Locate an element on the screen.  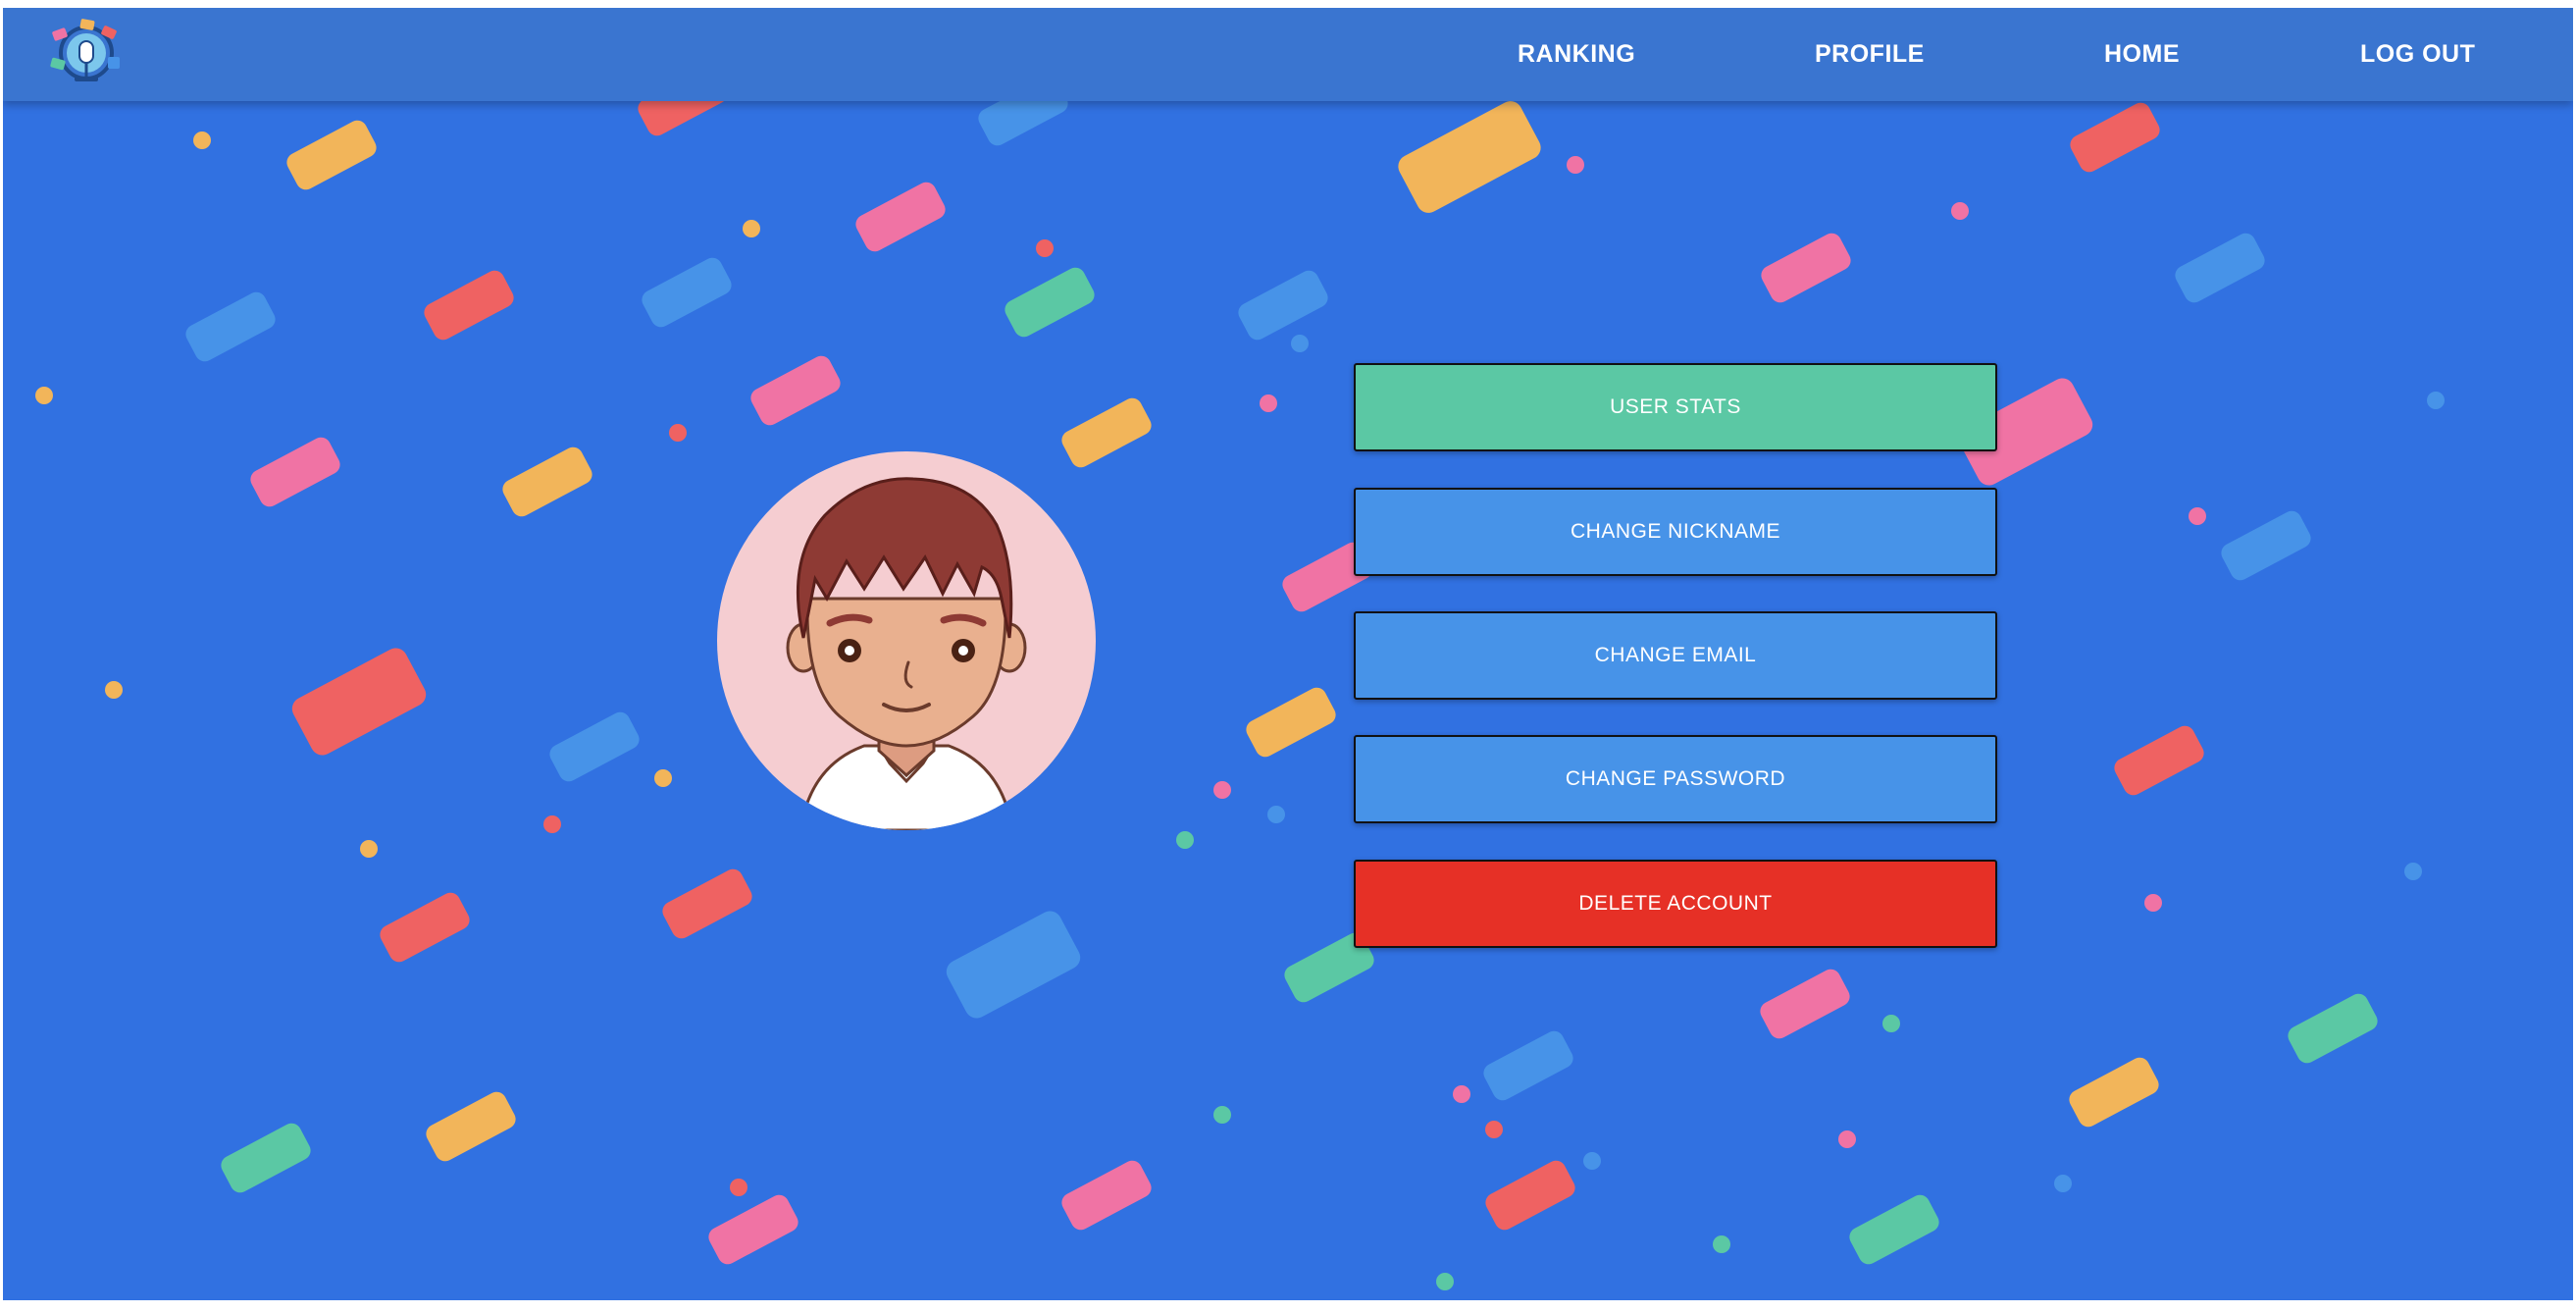
nav-ranking-link: RANKING is located at coordinates (1576, 54).